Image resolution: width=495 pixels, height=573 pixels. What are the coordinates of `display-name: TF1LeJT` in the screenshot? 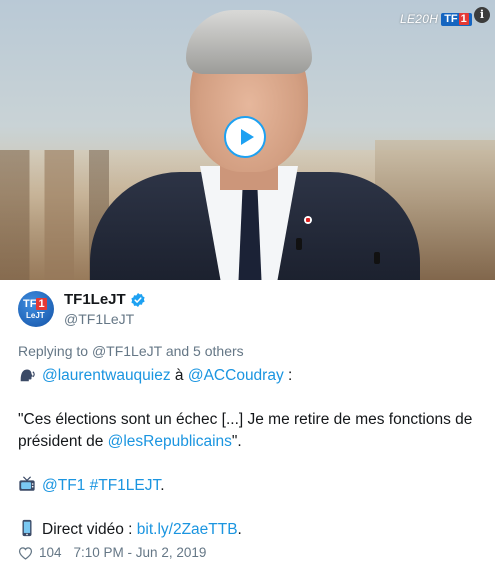 It's located at (95, 299).